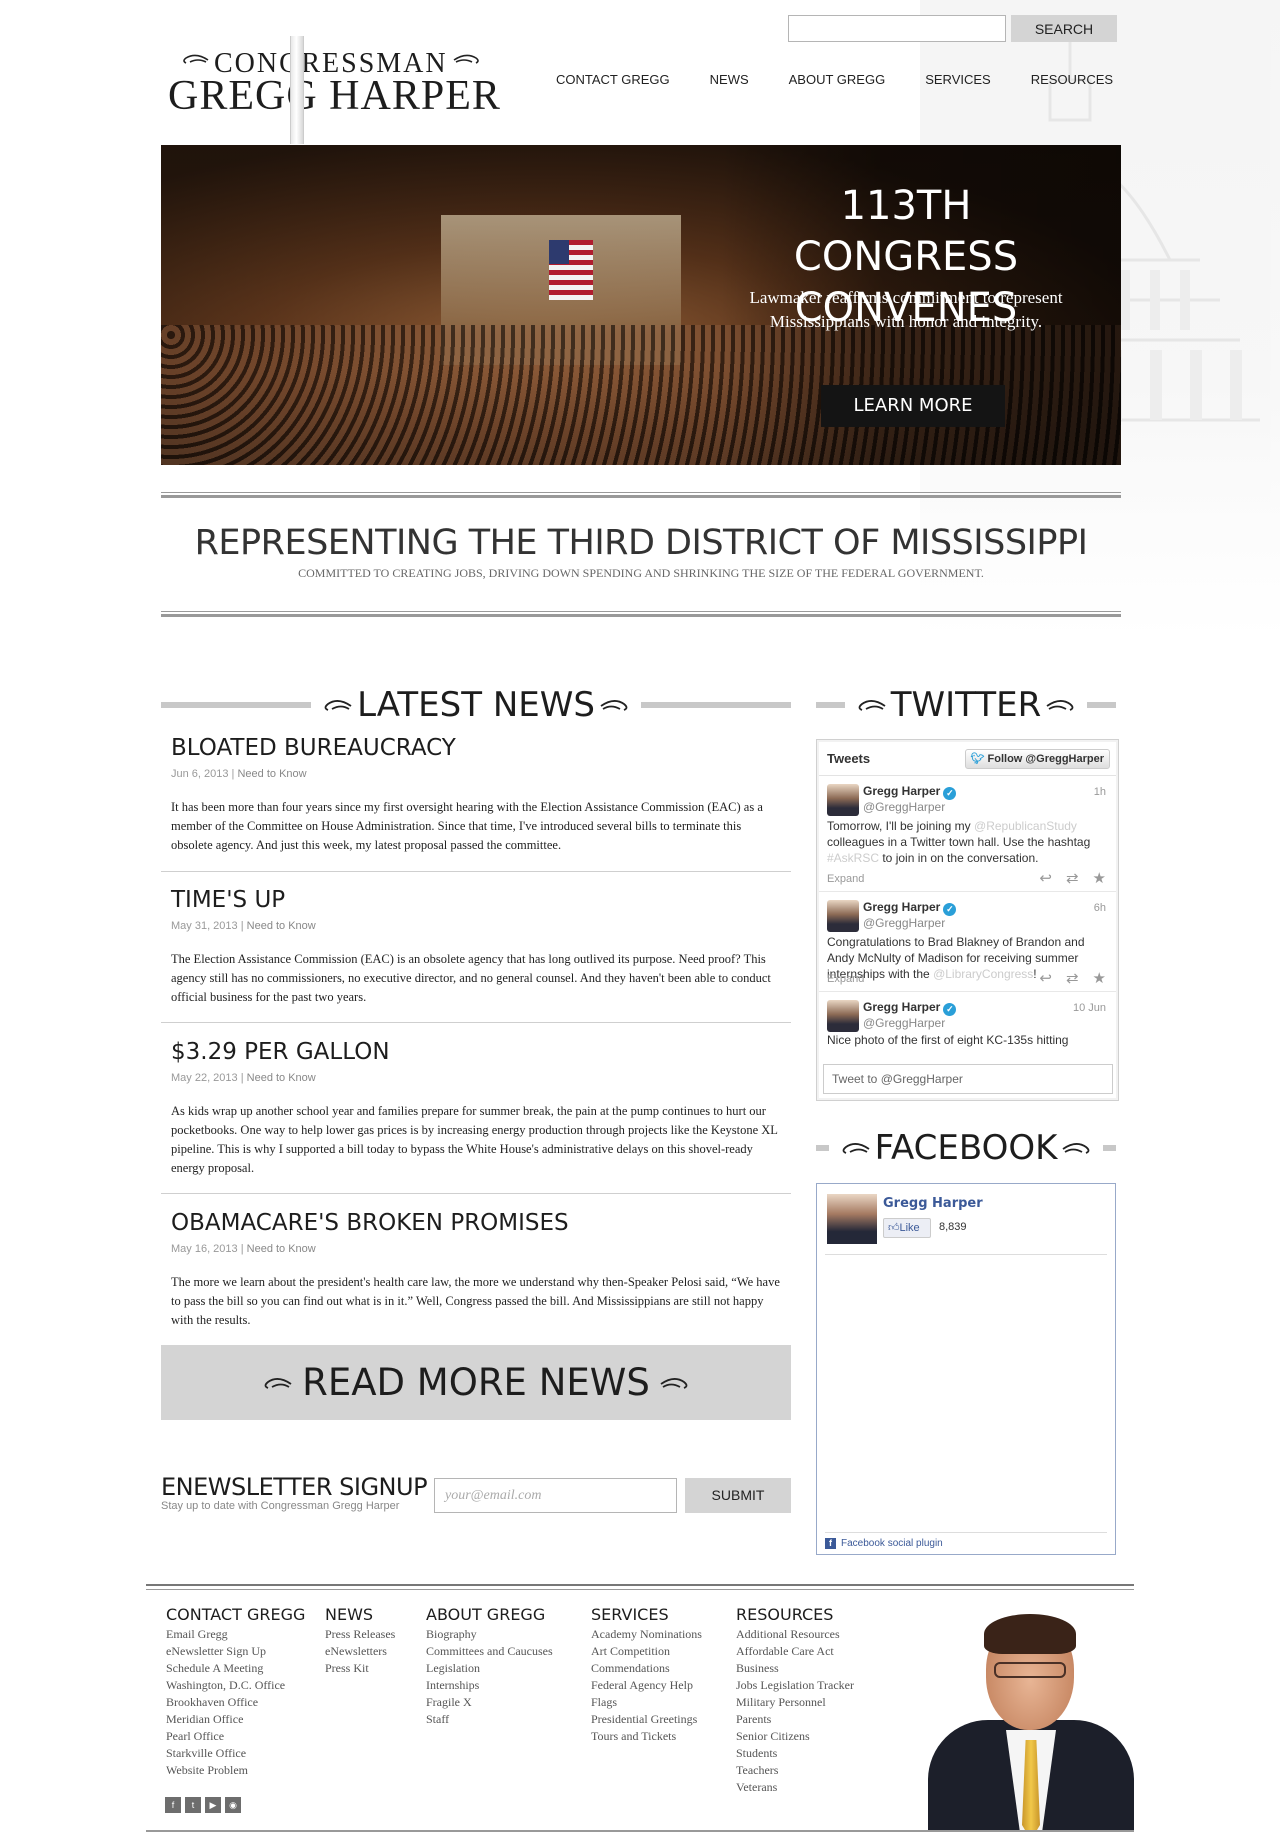 Image resolution: width=1280 pixels, height=1837 pixels. Describe the element at coordinates (646, 1634) in the screenshot. I see `footer-link: Academy Nominations` at that location.